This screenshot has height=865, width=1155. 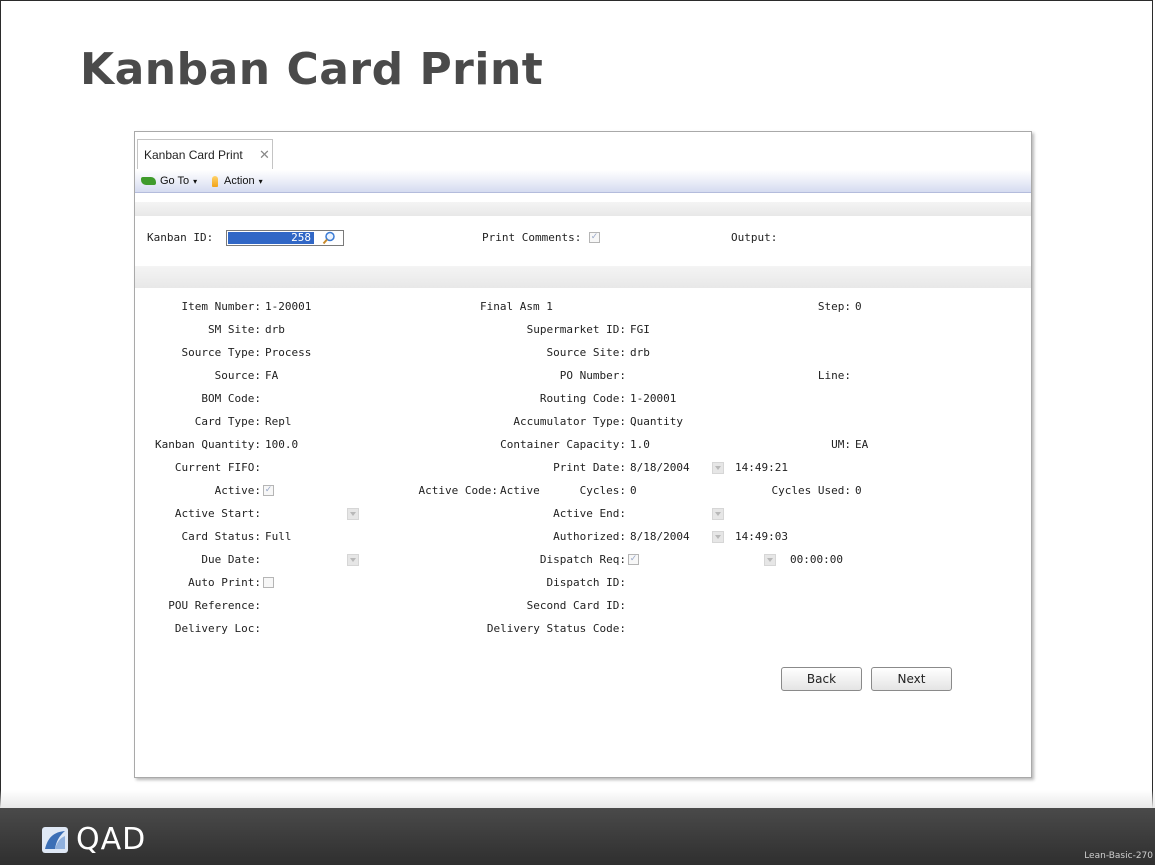 I want to click on current-fifo-label: Current FIFO:, so click(x=217, y=467).